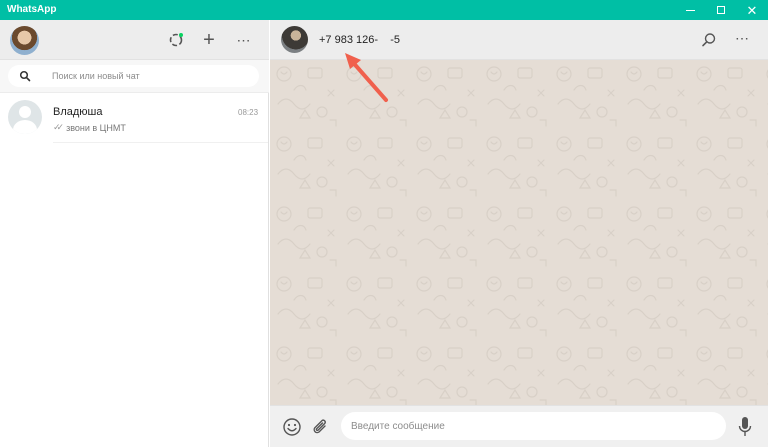 This screenshot has height=447, width=768. What do you see at coordinates (24, 40) in the screenshot?
I see `profile-avatar` at bounding box center [24, 40].